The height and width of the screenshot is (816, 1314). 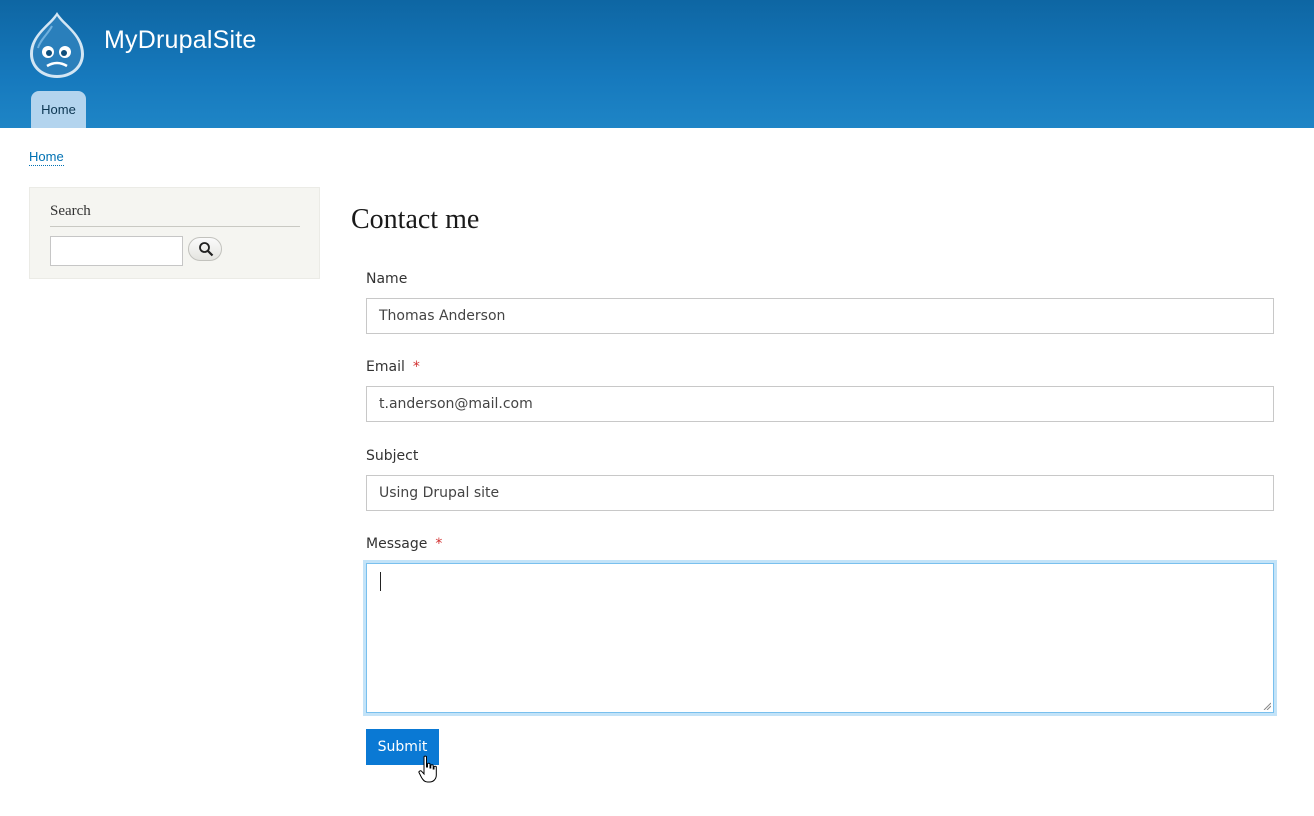 What do you see at coordinates (175, 226) in the screenshot?
I see `divider` at bounding box center [175, 226].